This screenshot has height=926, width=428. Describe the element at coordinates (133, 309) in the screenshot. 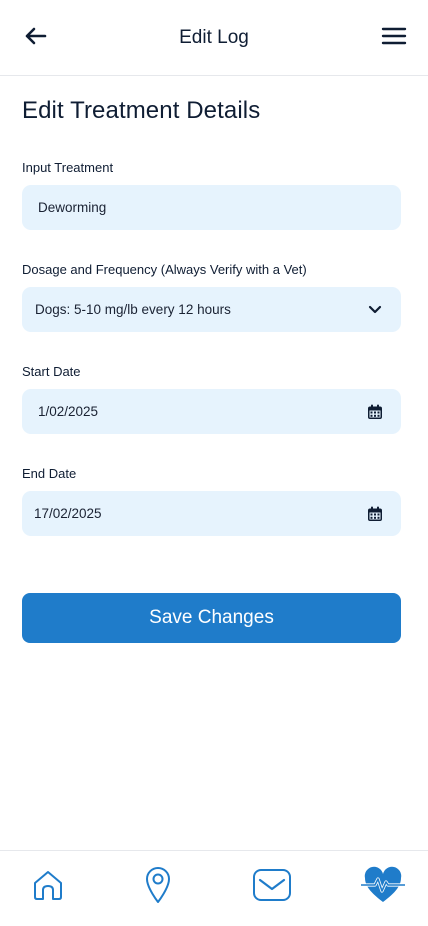

I see `dosage-value: Dogs: 5-10 mg/lb every 12 hours` at that location.